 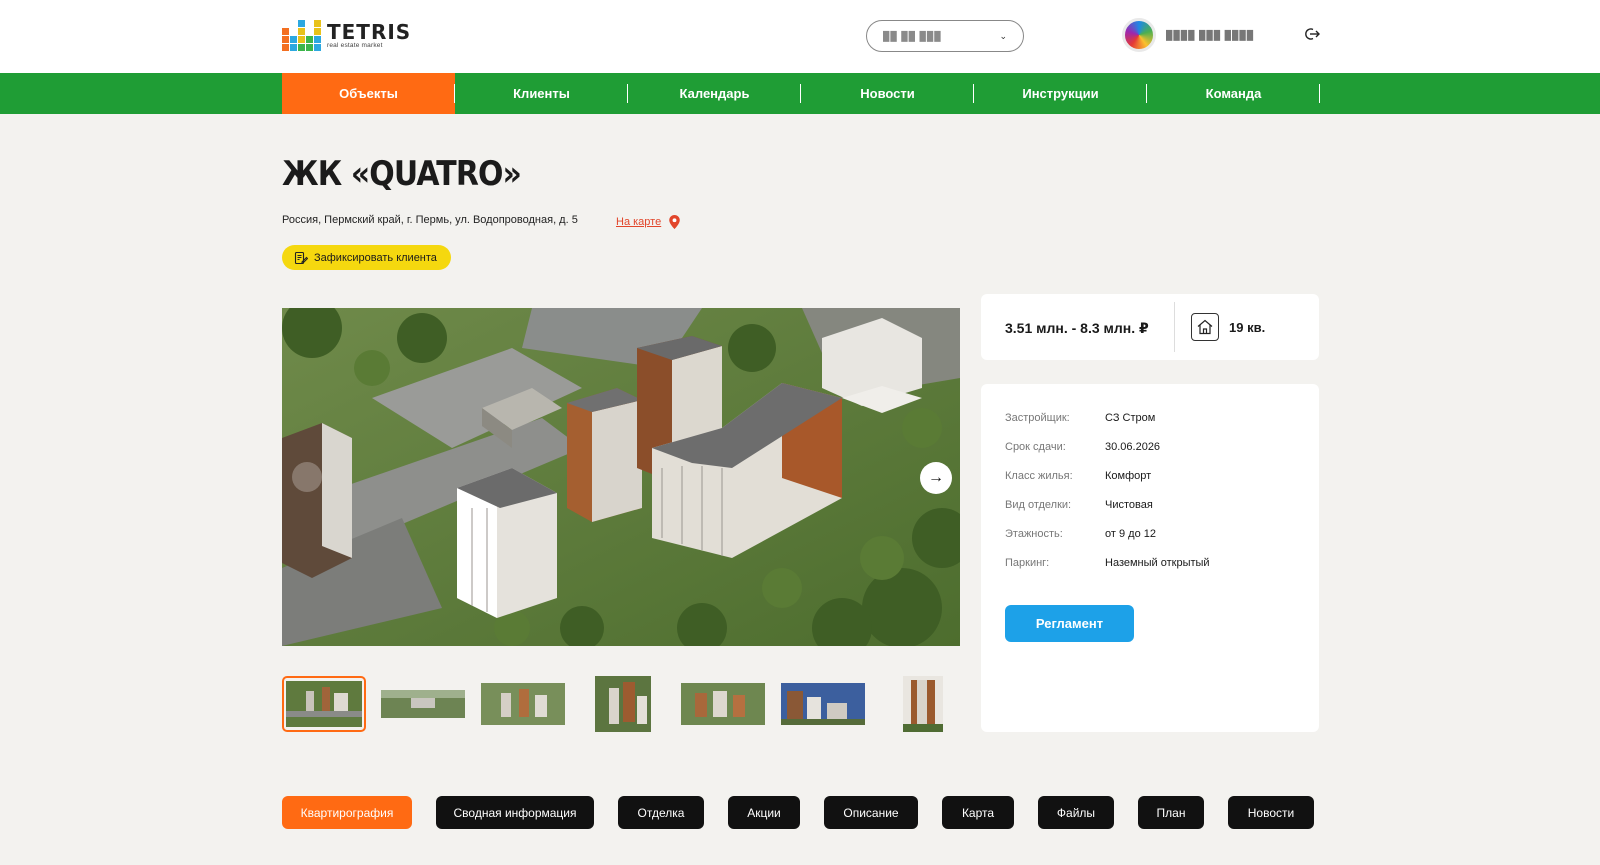 I want to click on logout-icon, so click(x=1312, y=36).